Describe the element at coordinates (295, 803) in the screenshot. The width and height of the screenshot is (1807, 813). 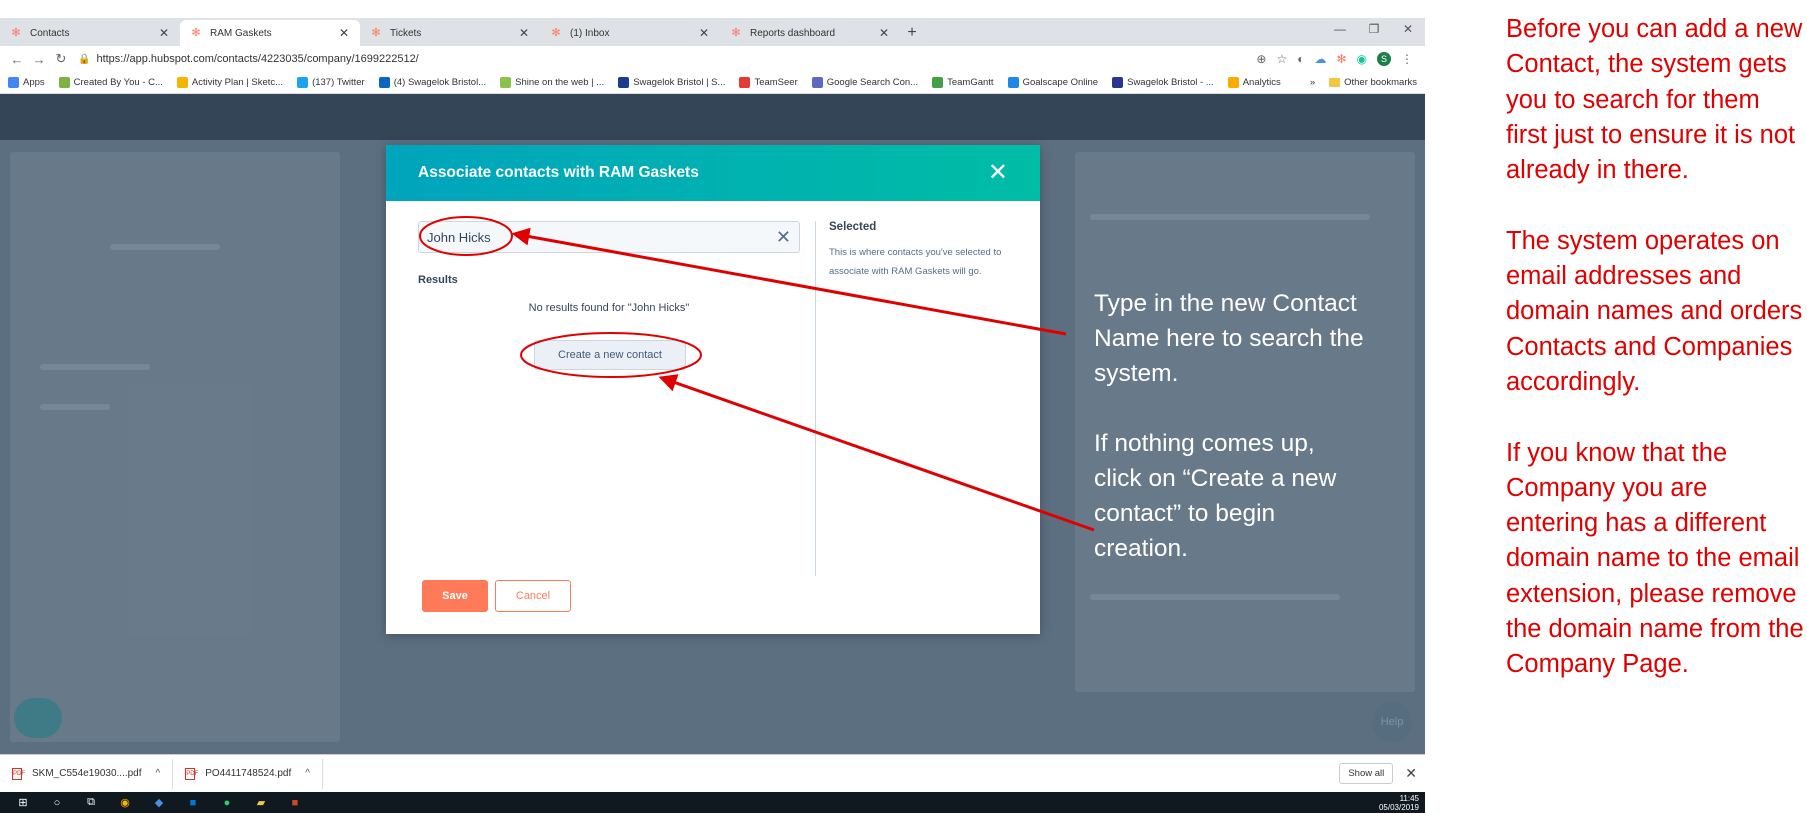
I see `powerpoint-icon: ■` at that location.